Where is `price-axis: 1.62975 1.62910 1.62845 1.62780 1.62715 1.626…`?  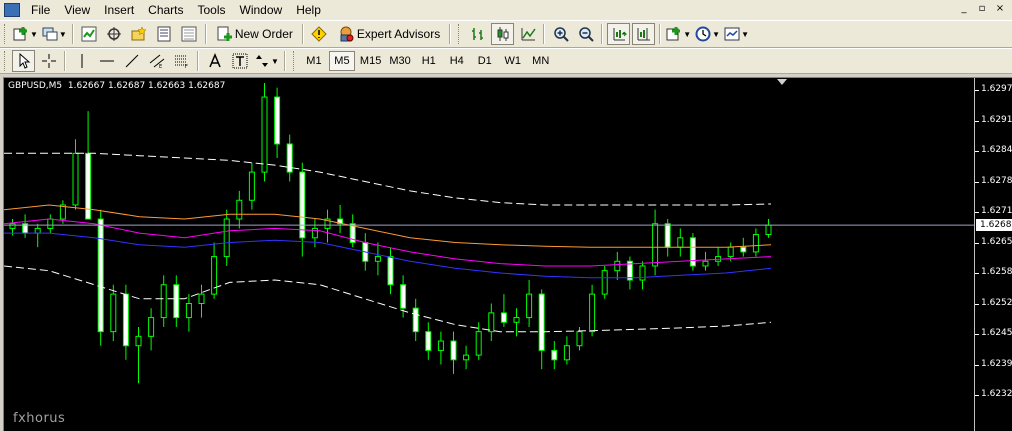
price-axis: 1.62975 1.62910 1.62845 1.62780 1.62715 1.626… is located at coordinates (993, 254).